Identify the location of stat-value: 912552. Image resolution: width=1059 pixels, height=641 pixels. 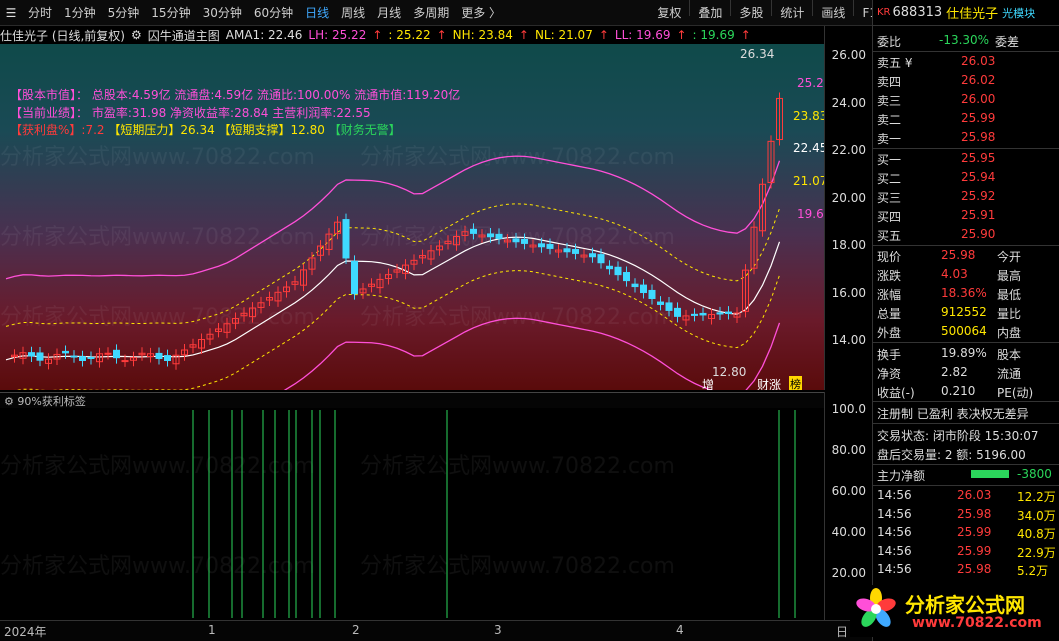
(964, 312).